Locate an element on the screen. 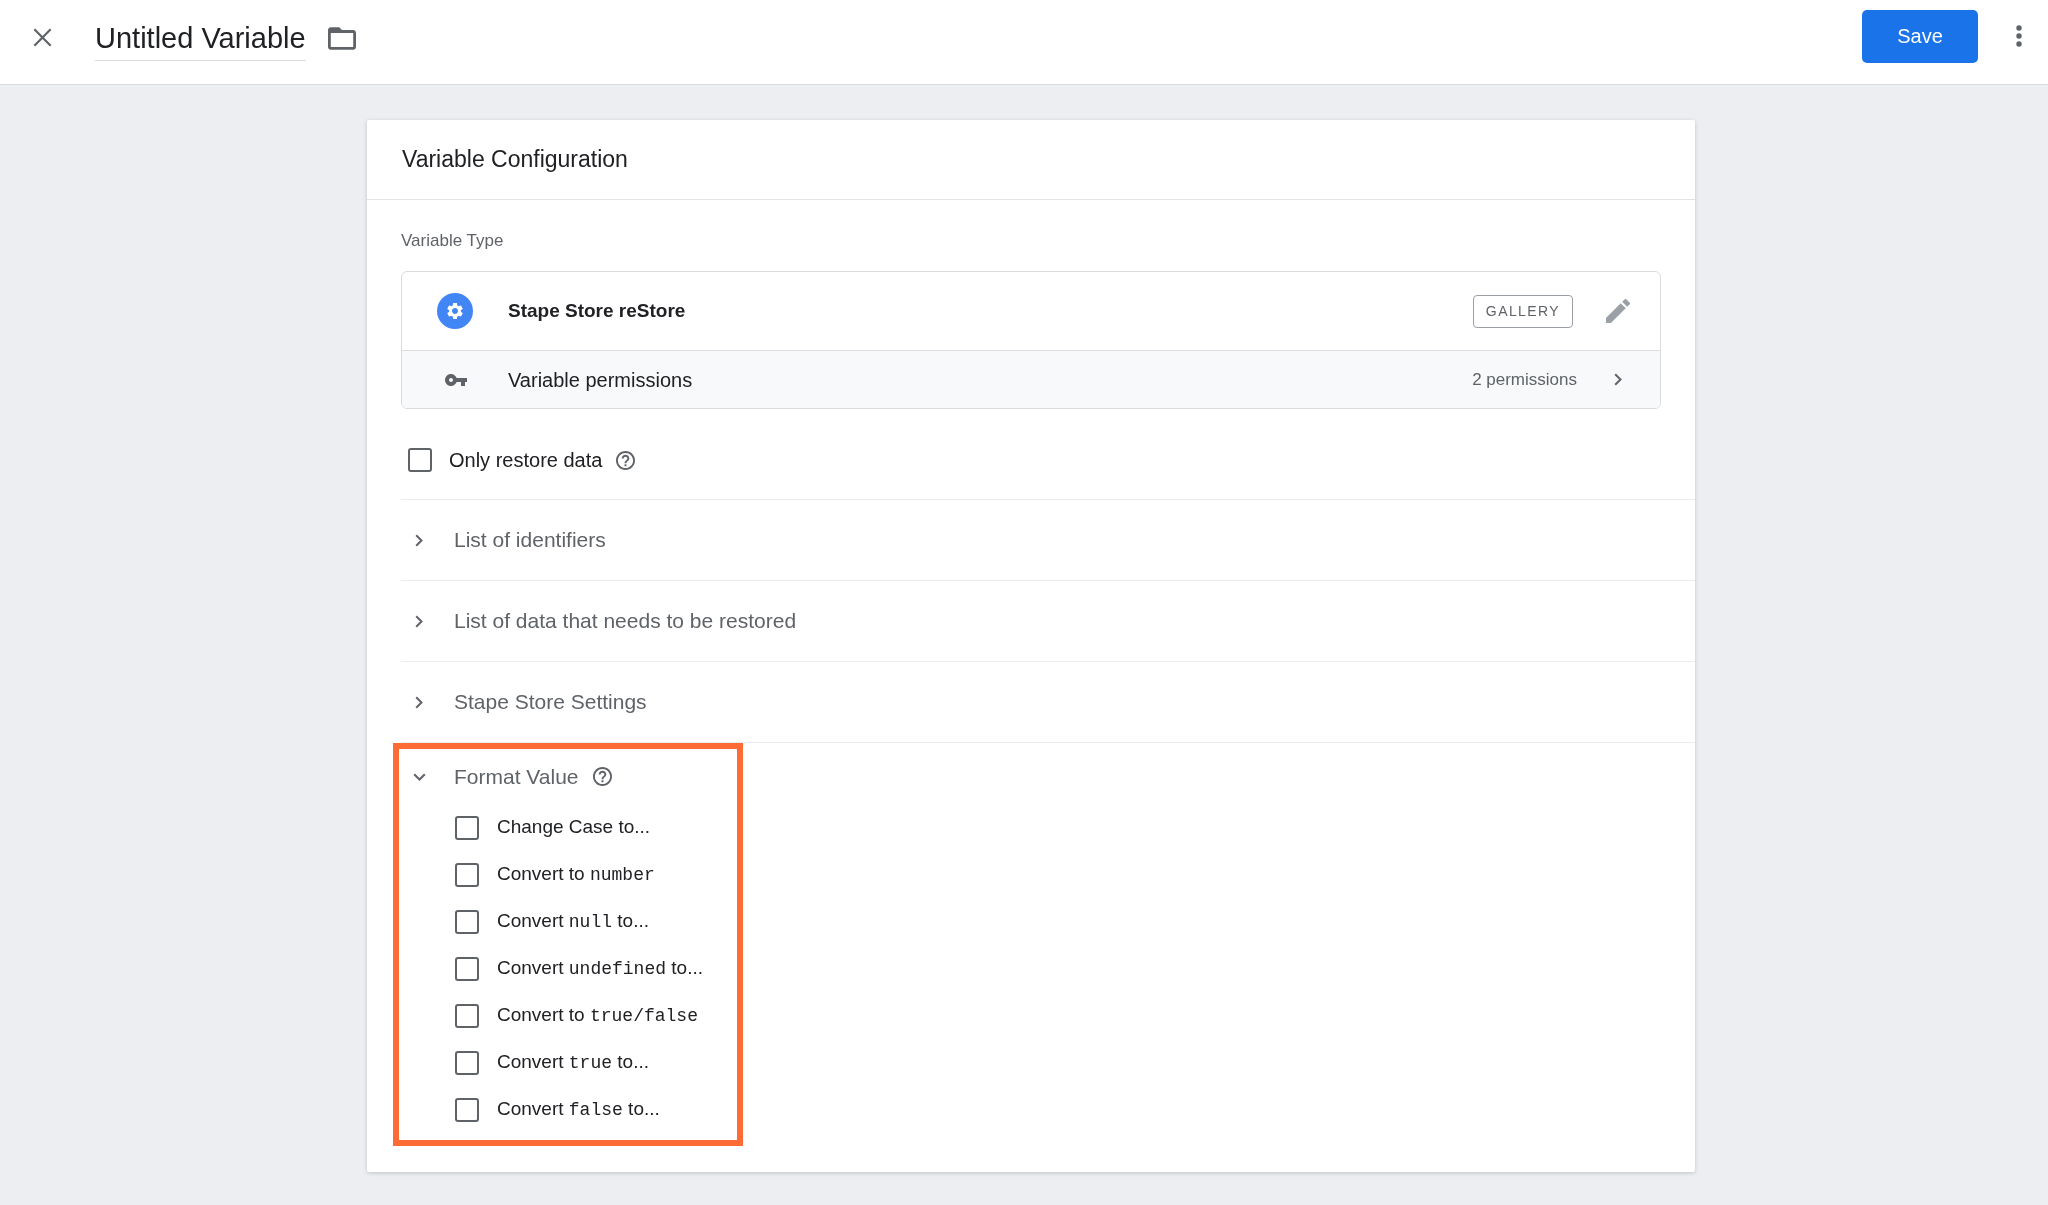  checkbox-label: Convert to number is located at coordinates (576, 874).